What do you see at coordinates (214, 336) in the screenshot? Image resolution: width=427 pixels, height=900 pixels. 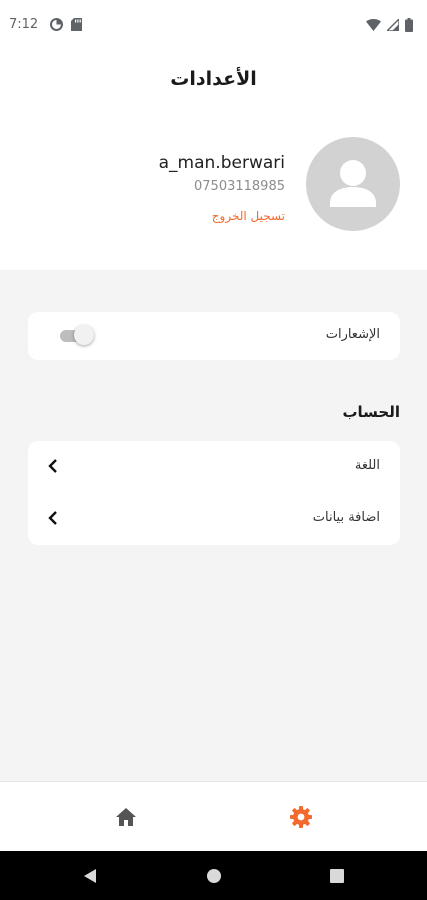 I see `notifications-card: الإشعارات` at bounding box center [214, 336].